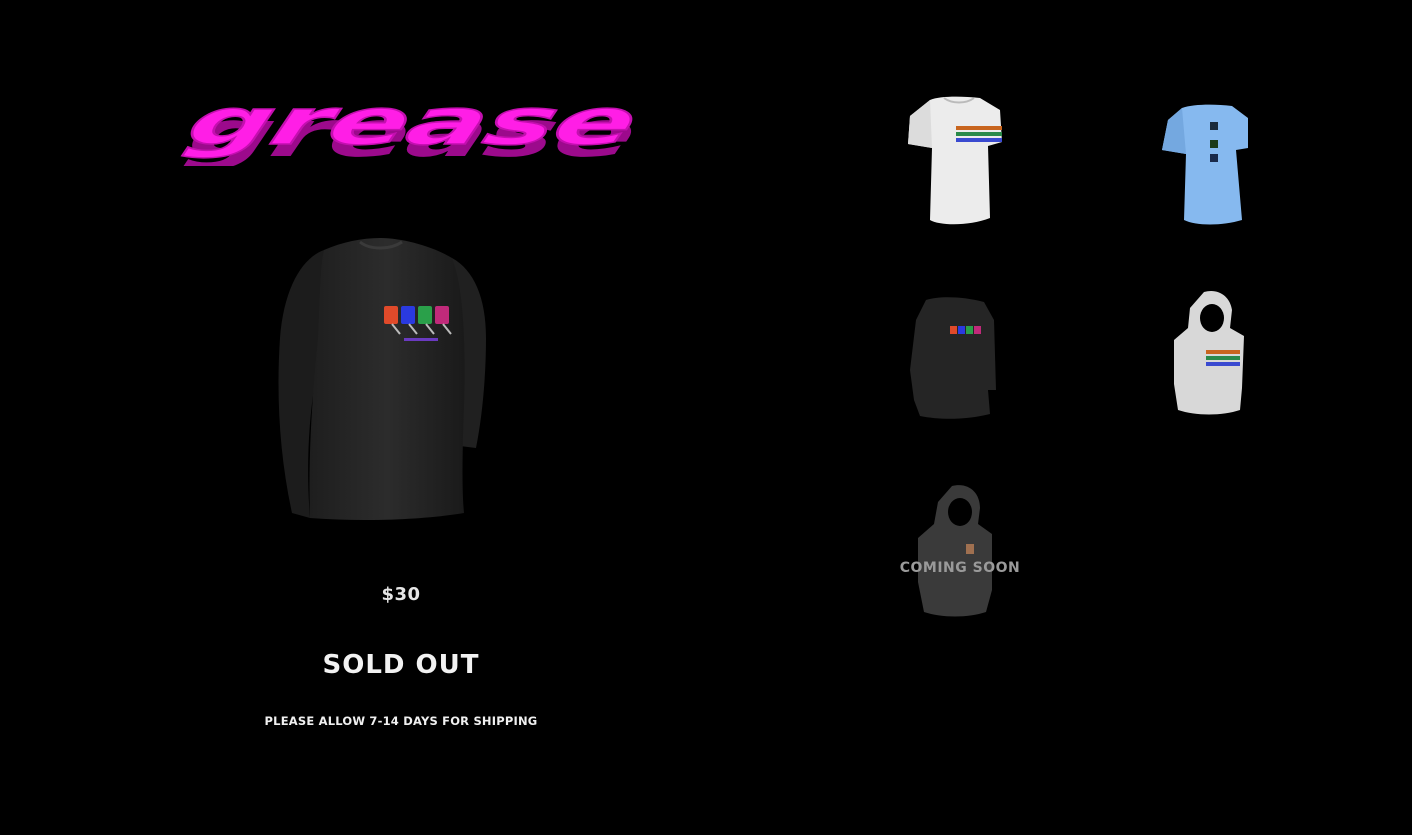 This screenshot has height=835, width=1412. What do you see at coordinates (382, 380) in the screenshot?
I see `featured-product-image` at bounding box center [382, 380].